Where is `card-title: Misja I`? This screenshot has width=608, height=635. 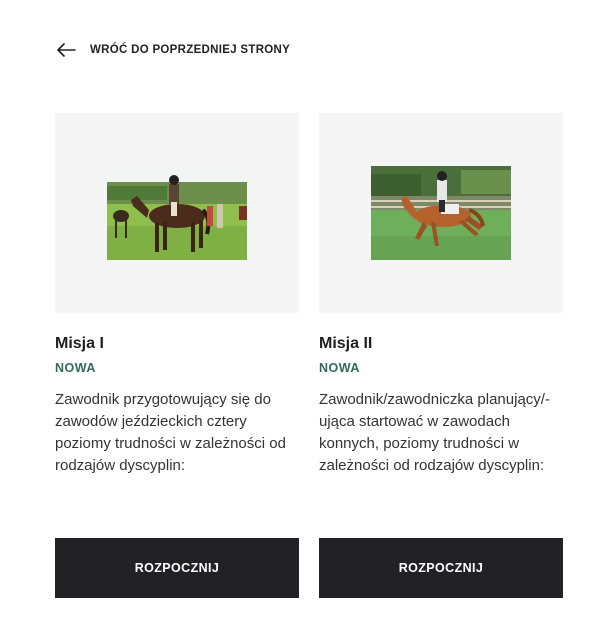 card-title: Misja I is located at coordinates (79, 343).